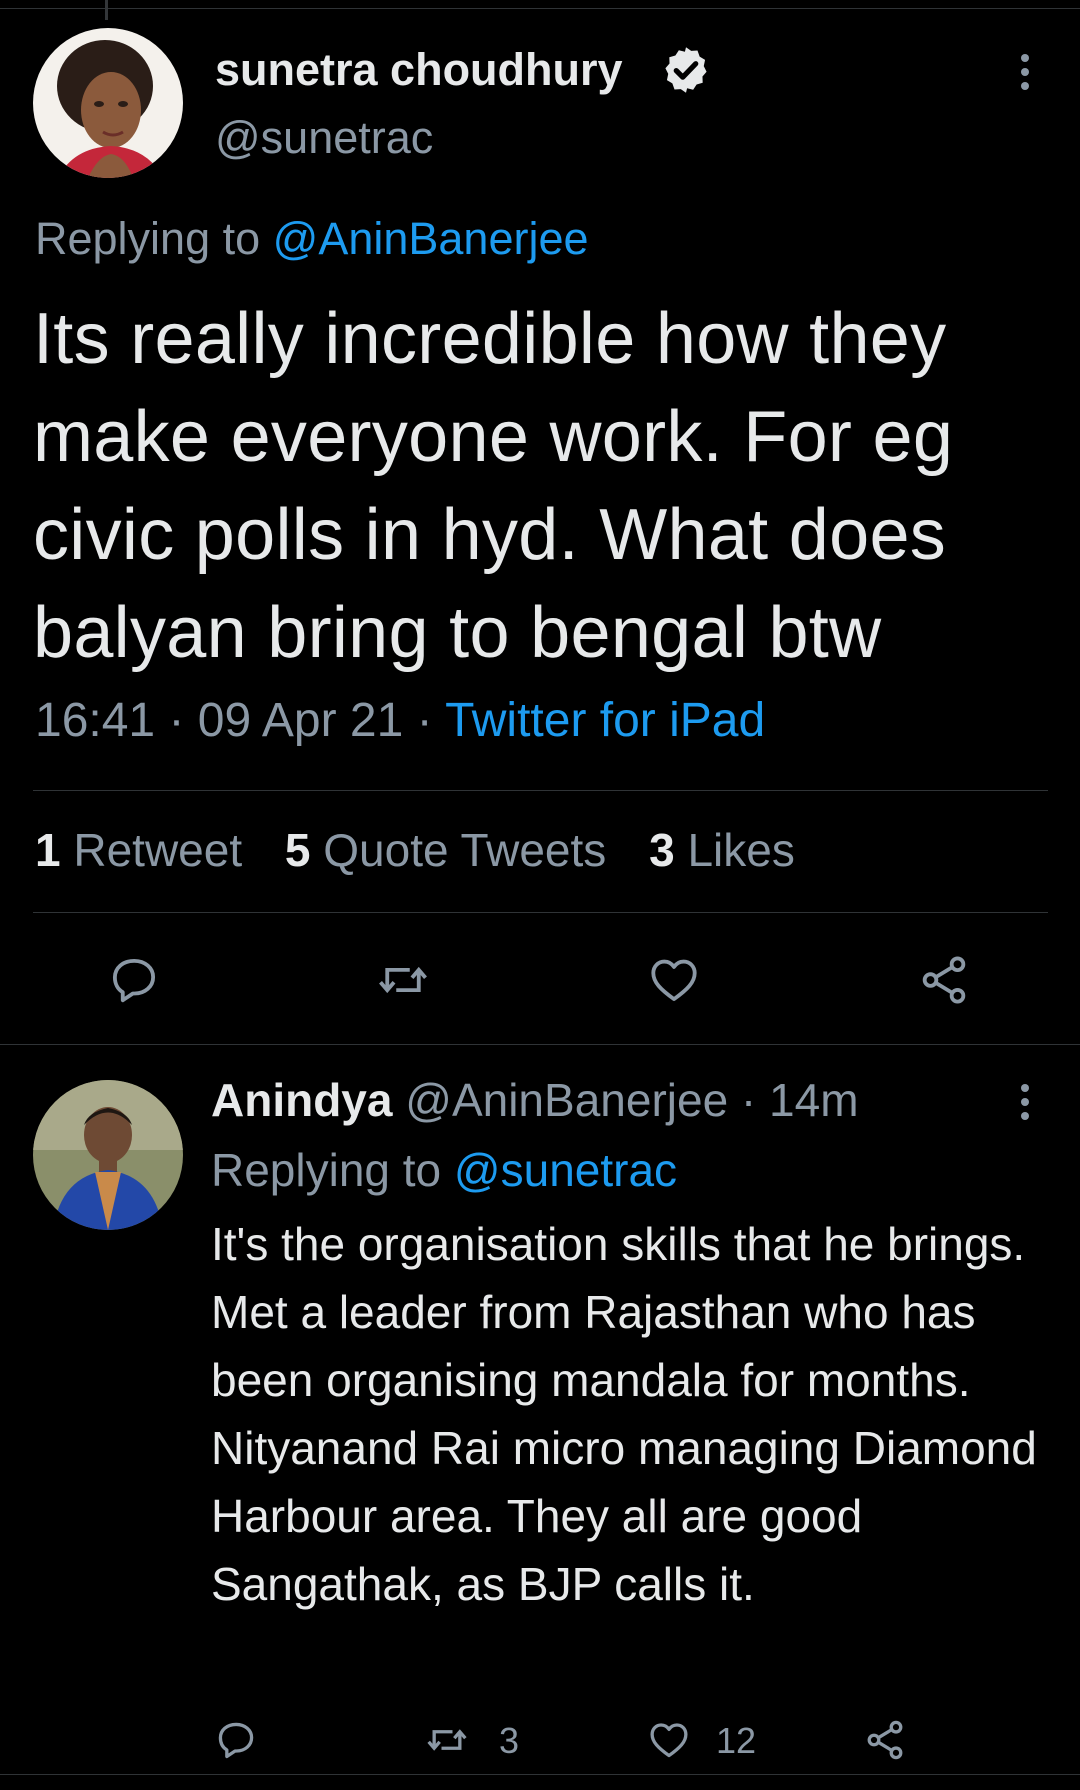 This screenshot has height=1790, width=1080. What do you see at coordinates (686, 70) in the screenshot?
I see `verified-badge-icon` at bounding box center [686, 70].